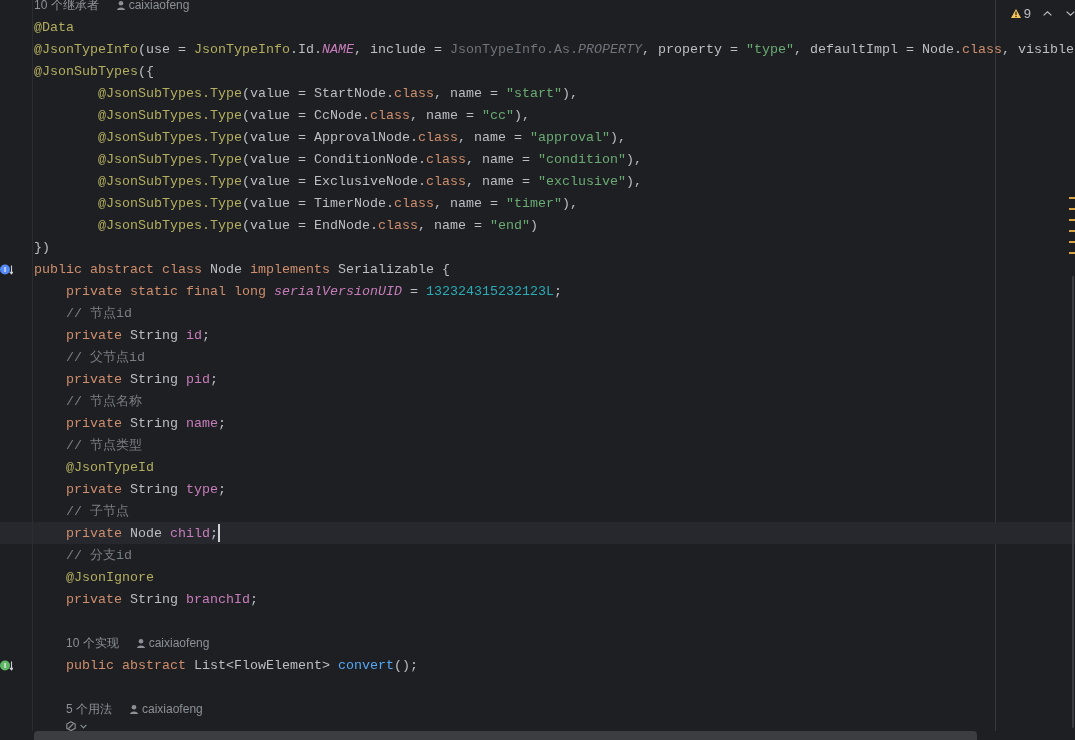 This screenshot has height=740, width=1075. I want to click on code-line: @Data, so click(54, 27).